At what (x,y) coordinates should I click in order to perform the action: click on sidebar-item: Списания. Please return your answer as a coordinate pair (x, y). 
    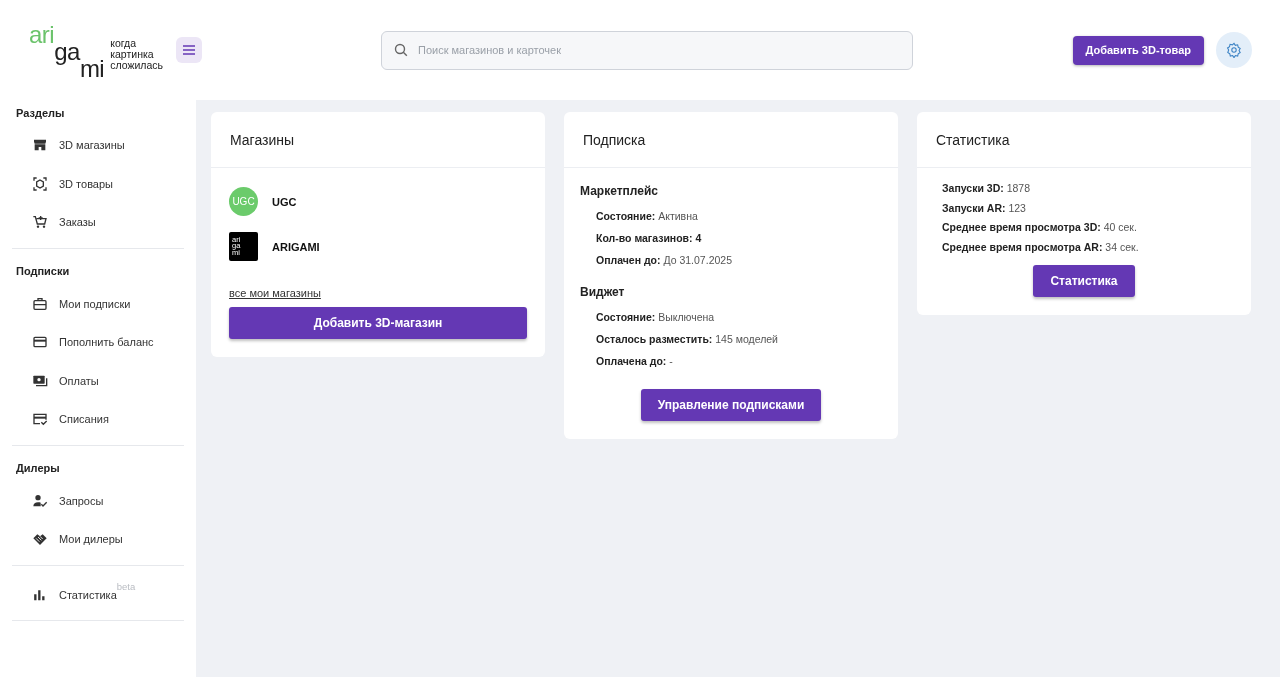
    Looking at the image, I should click on (98, 419).